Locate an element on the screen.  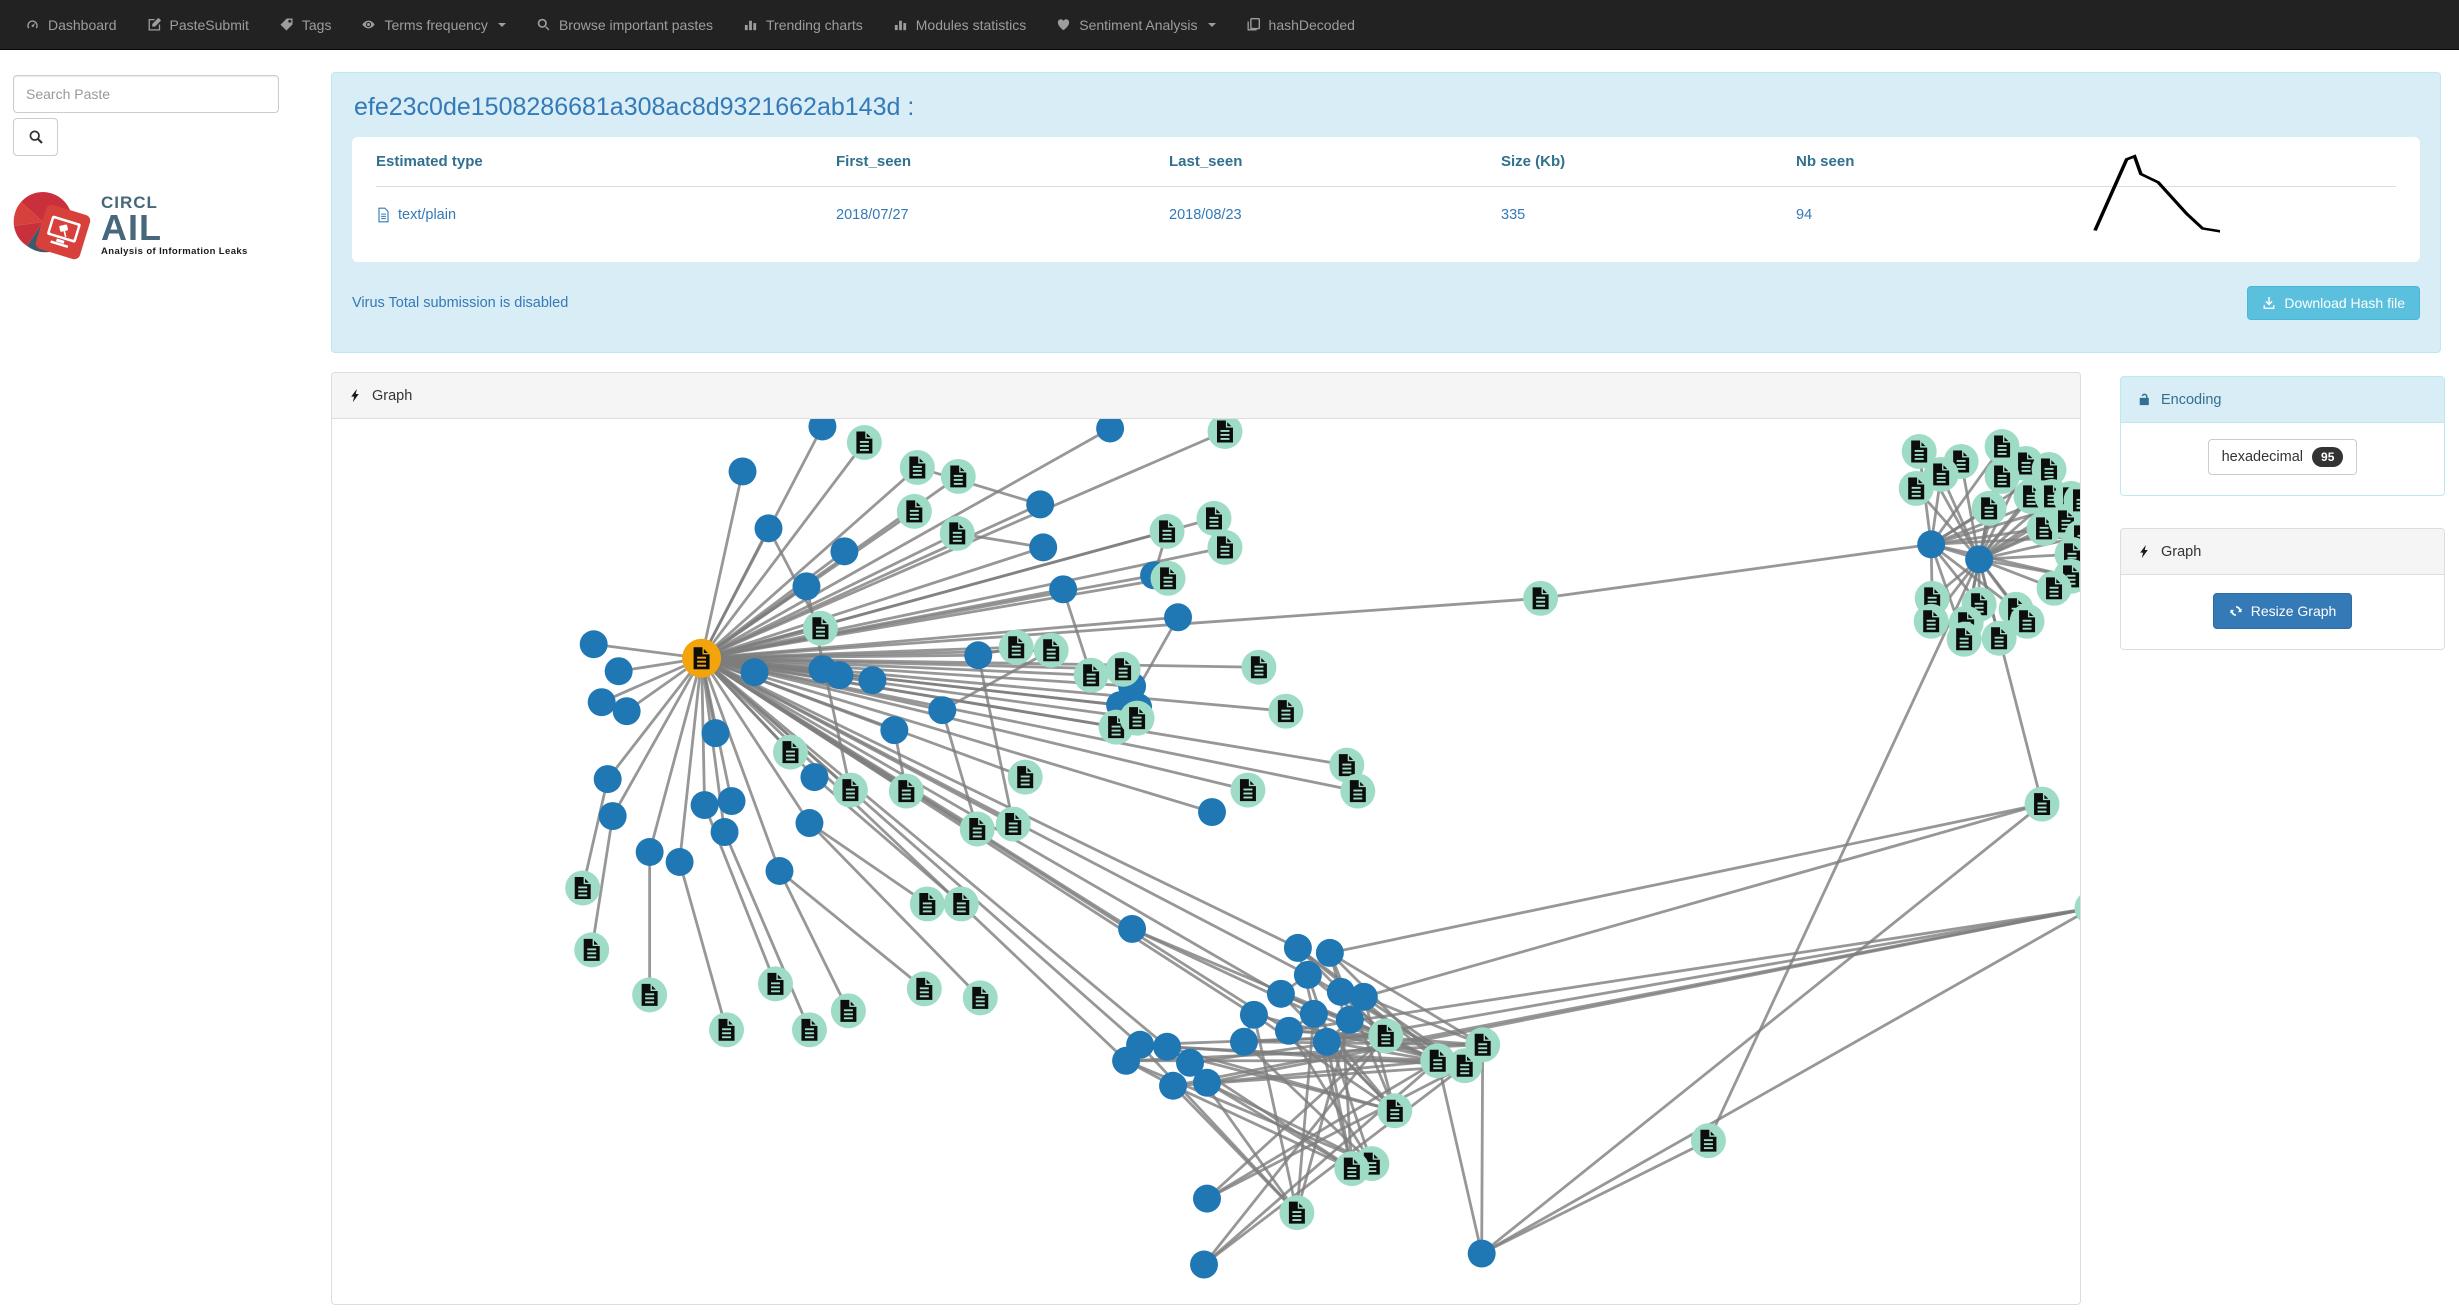
nav-item-pastesubmit: PasteSubmit is located at coordinates (198, 24).